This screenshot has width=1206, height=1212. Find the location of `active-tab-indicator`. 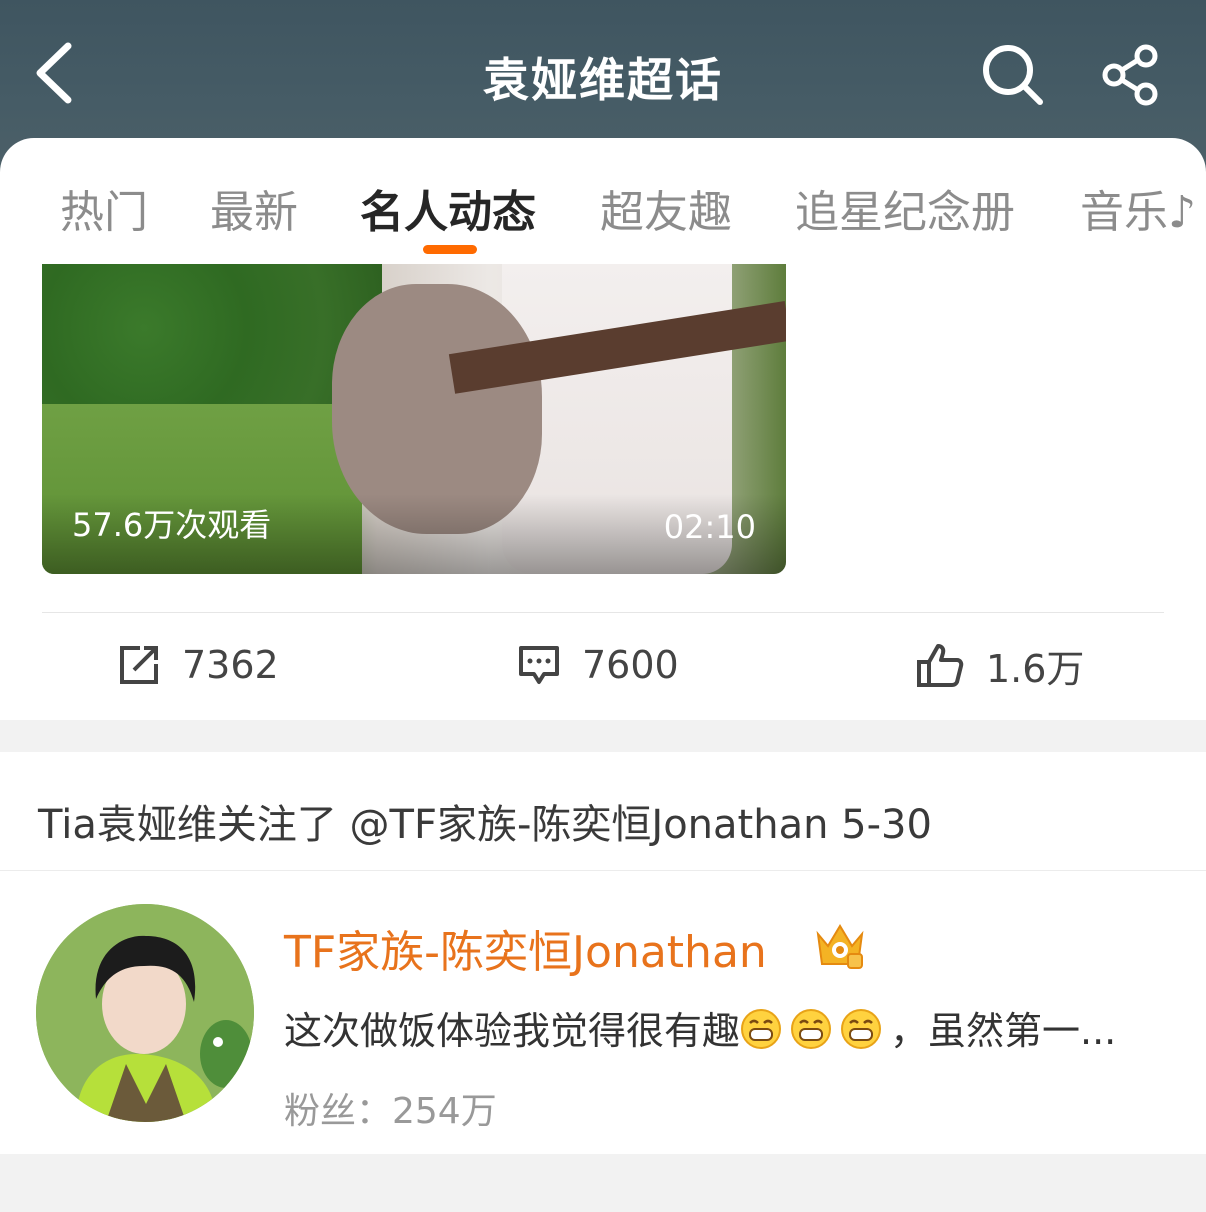

active-tab-indicator is located at coordinates (450, 249).